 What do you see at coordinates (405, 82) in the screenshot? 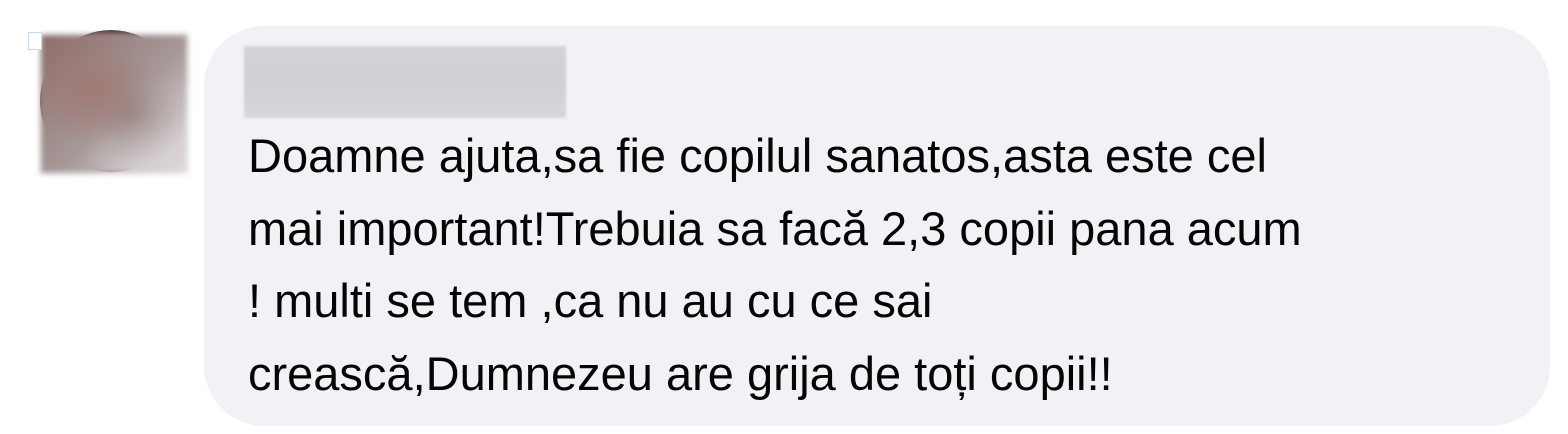
I see `commenter-name-redacted` at bounding box center [405, 82].